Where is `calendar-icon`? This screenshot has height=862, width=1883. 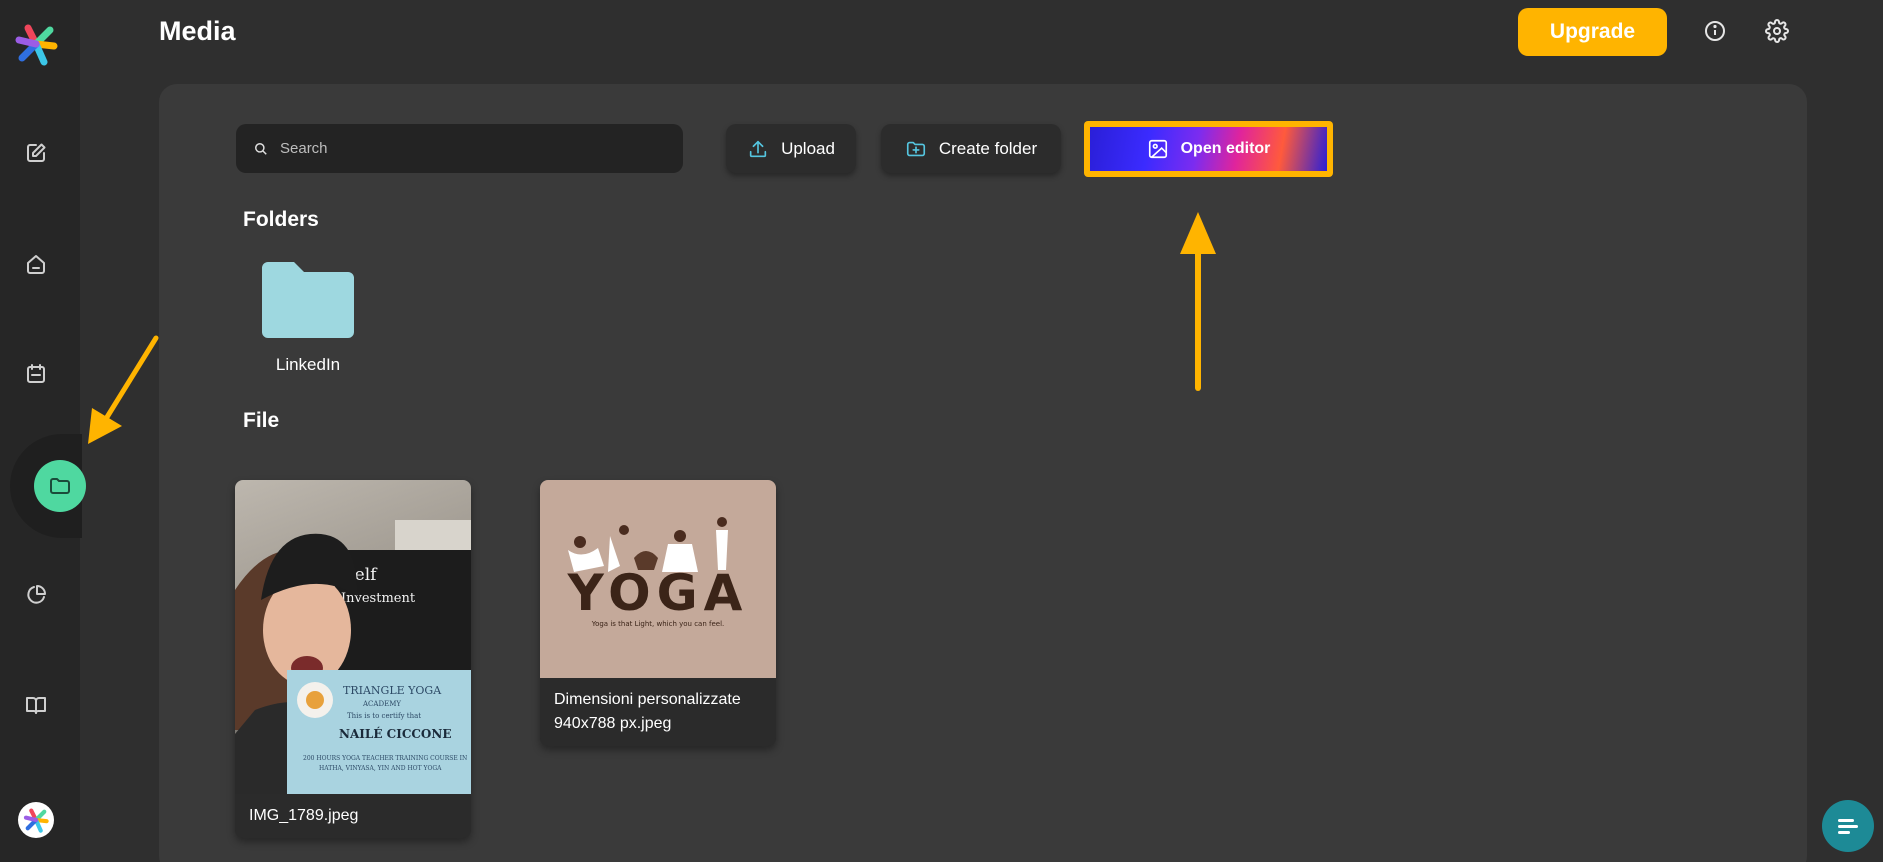
calendar-icon is located at coordinates (36, 373).